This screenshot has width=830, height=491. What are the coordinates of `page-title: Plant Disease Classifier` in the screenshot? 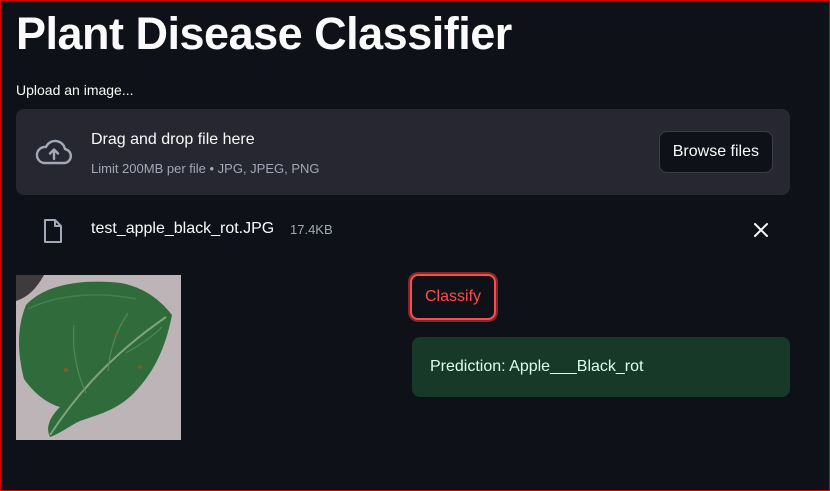 It's located at (264, 33).